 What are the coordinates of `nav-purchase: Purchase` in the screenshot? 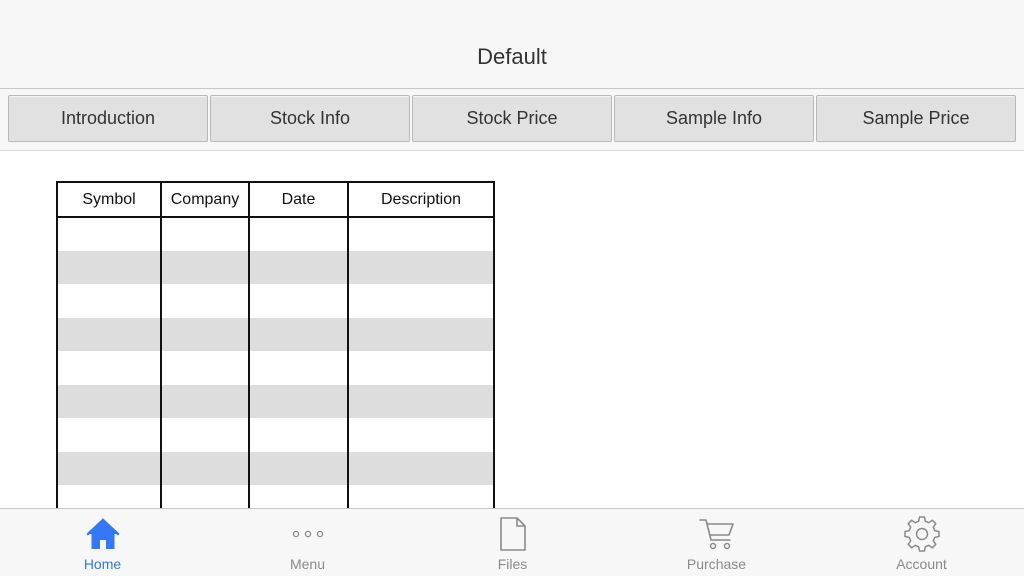 It's located at (716, 543).